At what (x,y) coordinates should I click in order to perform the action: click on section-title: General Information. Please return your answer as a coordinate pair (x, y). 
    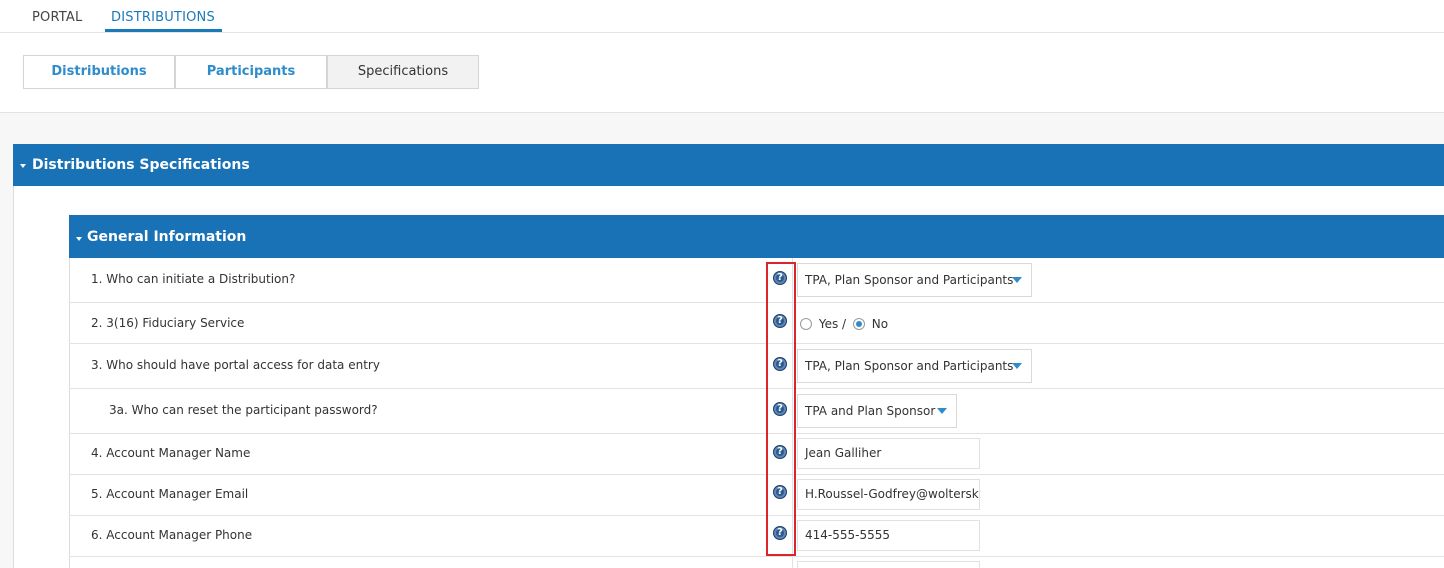
    Looking at the image, I should click on (167, 237).